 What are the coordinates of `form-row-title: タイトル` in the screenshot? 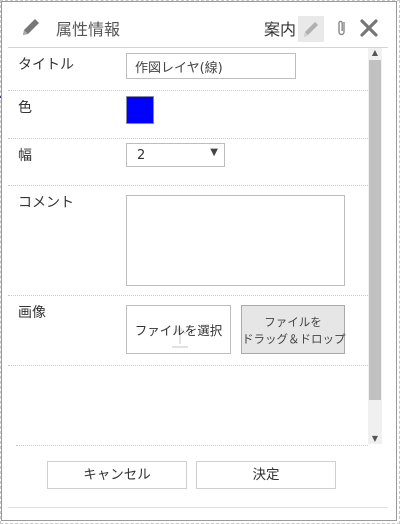 It's located at (188, 69).